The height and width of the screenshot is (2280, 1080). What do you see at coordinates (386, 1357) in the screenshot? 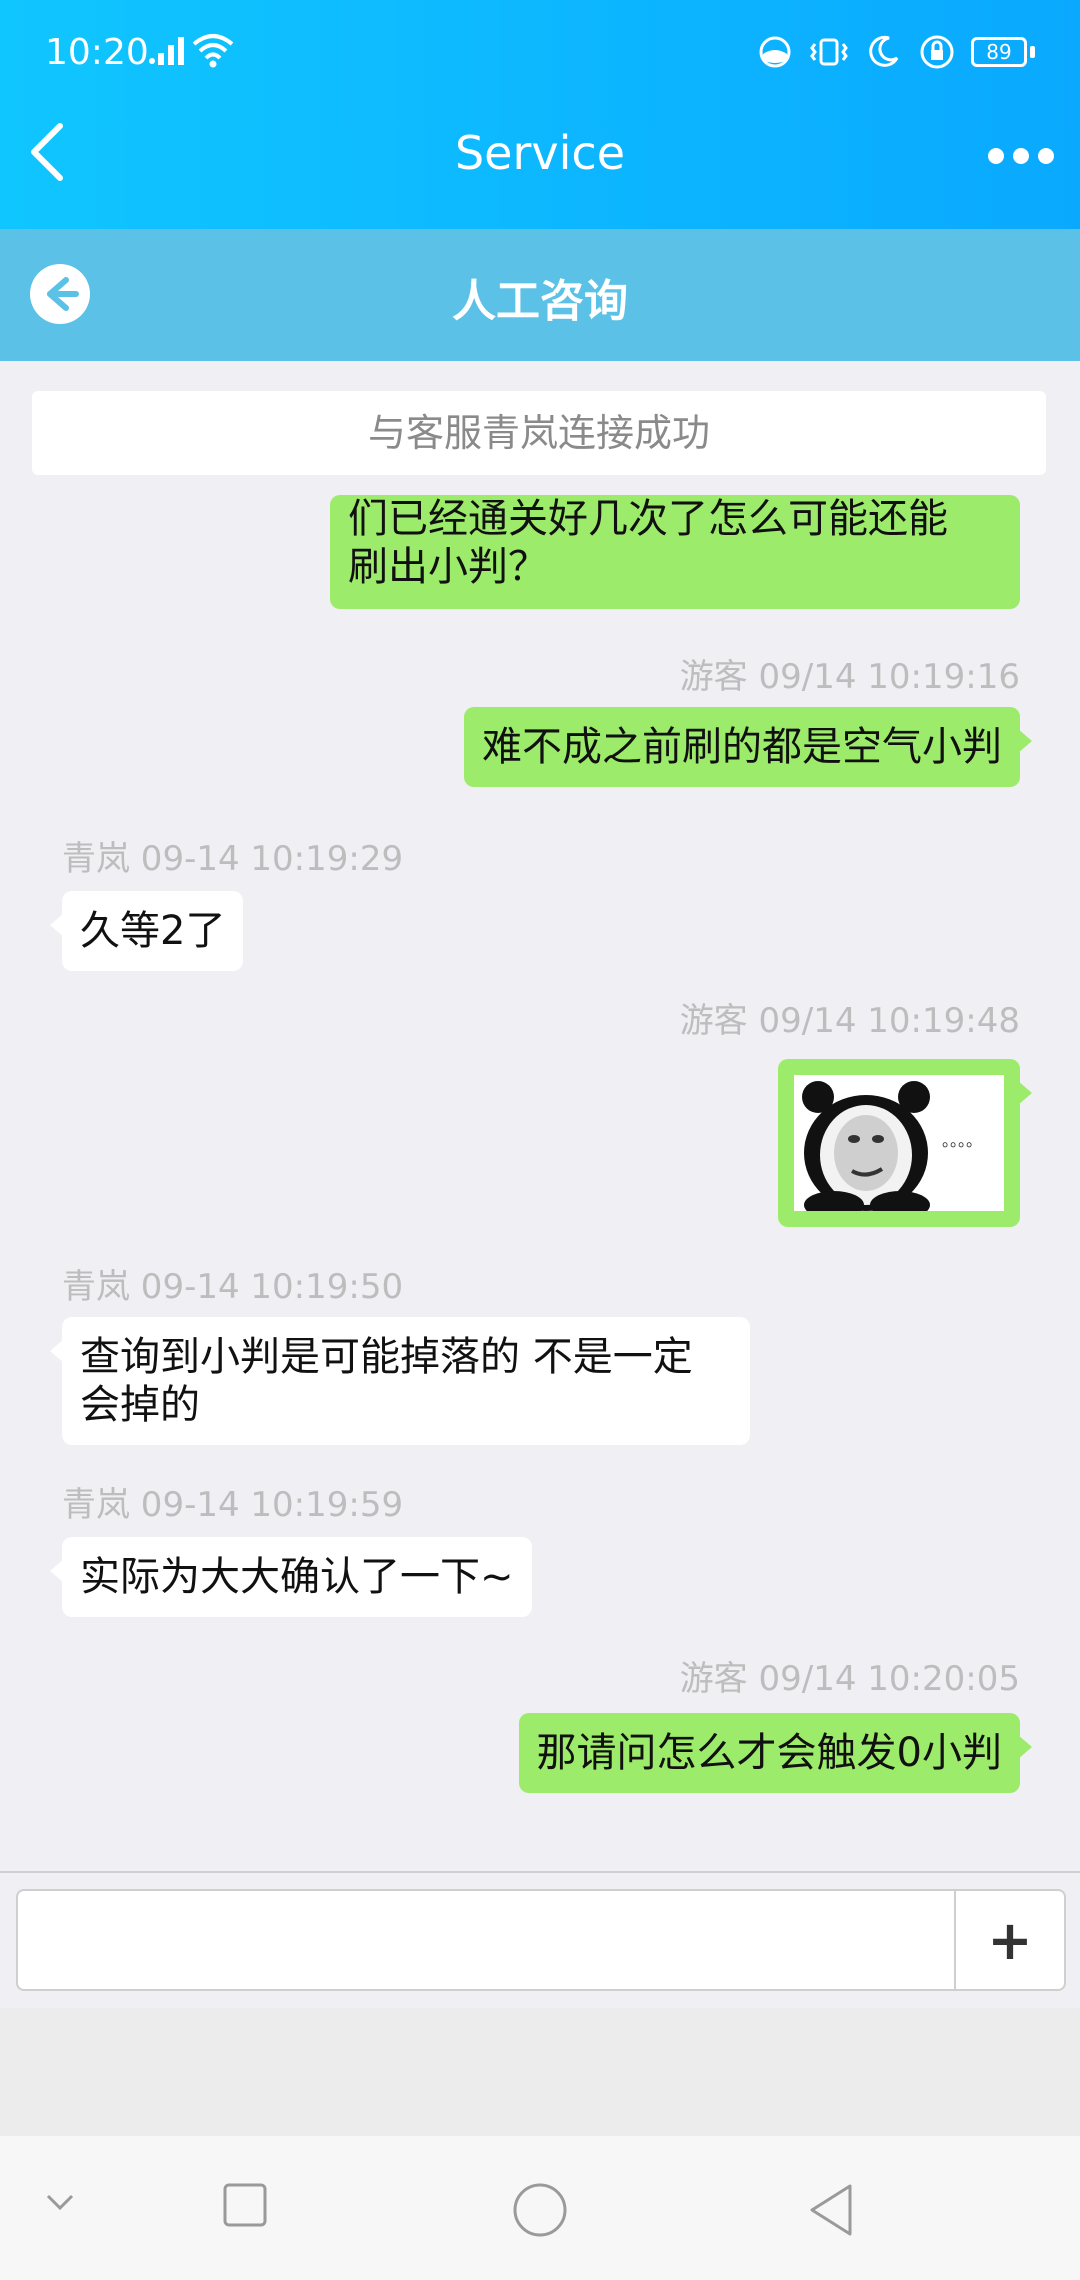
I see `message-text: 查询到小判是可能掉落的 不是一定` at bounding box center [386, 1357].